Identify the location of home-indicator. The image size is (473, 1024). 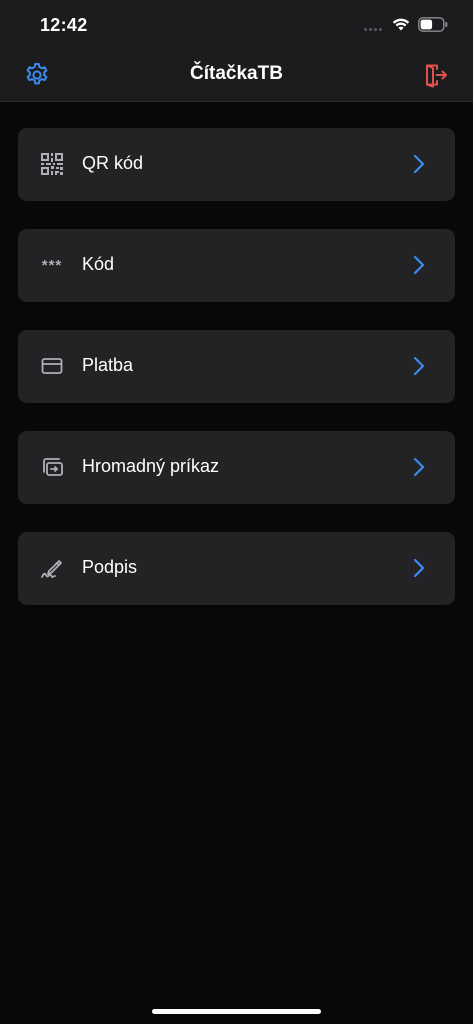
(236, 1011).